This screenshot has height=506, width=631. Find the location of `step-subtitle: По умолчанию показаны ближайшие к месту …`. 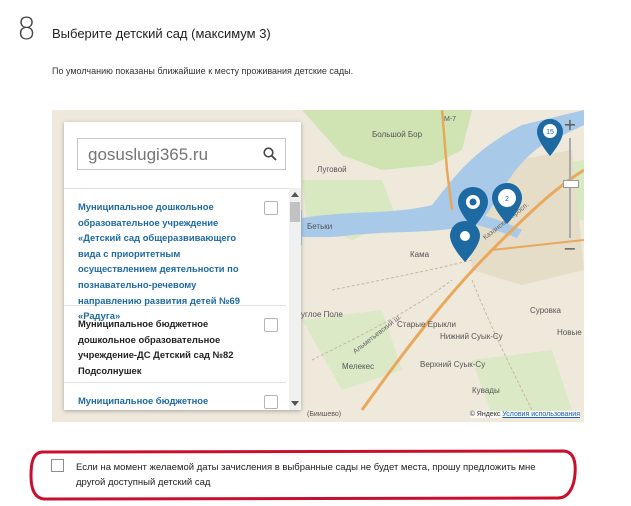

step-subtitle: По умолчанию показаны ближайшие к месту … is located at coordinates (203, 71).